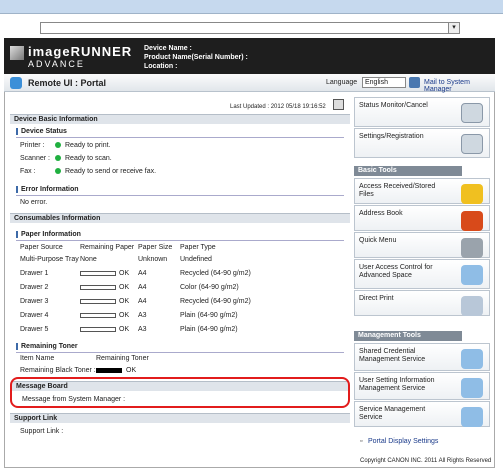 The width and height of the screenshot is (503, 472). Describe the element at coordinates (41, 431) in the screenshot. I see `support-link: Support Link :` at that location.